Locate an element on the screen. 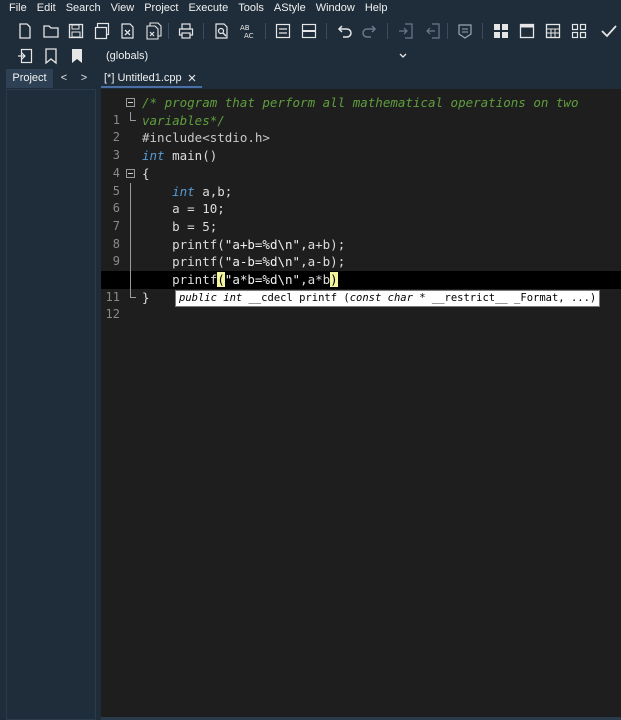 The image size is (621, 720). undo-icon is located at coordinates (344, 31).